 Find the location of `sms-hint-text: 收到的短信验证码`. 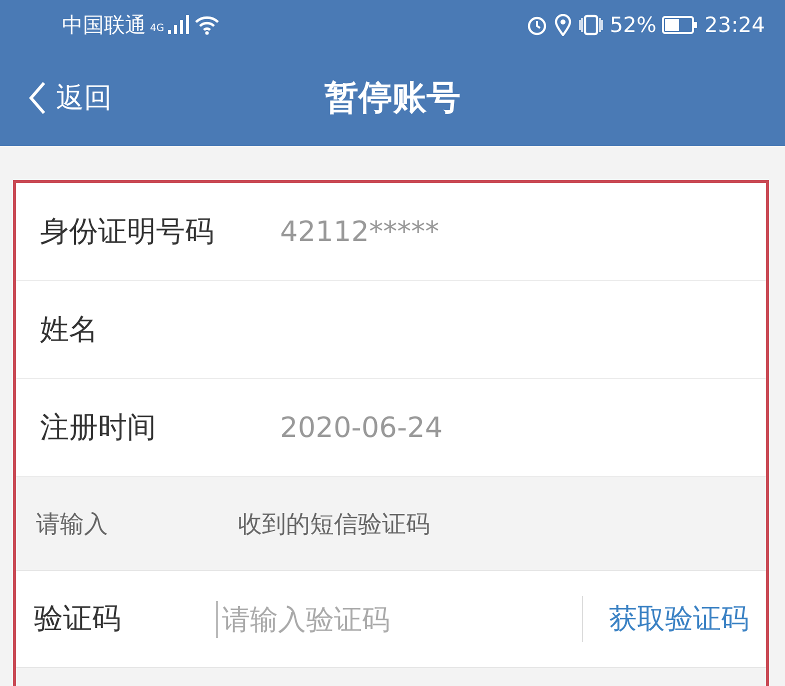

sms-hint-text: 收到的短信验证码 is located at coordinates (334, 524).